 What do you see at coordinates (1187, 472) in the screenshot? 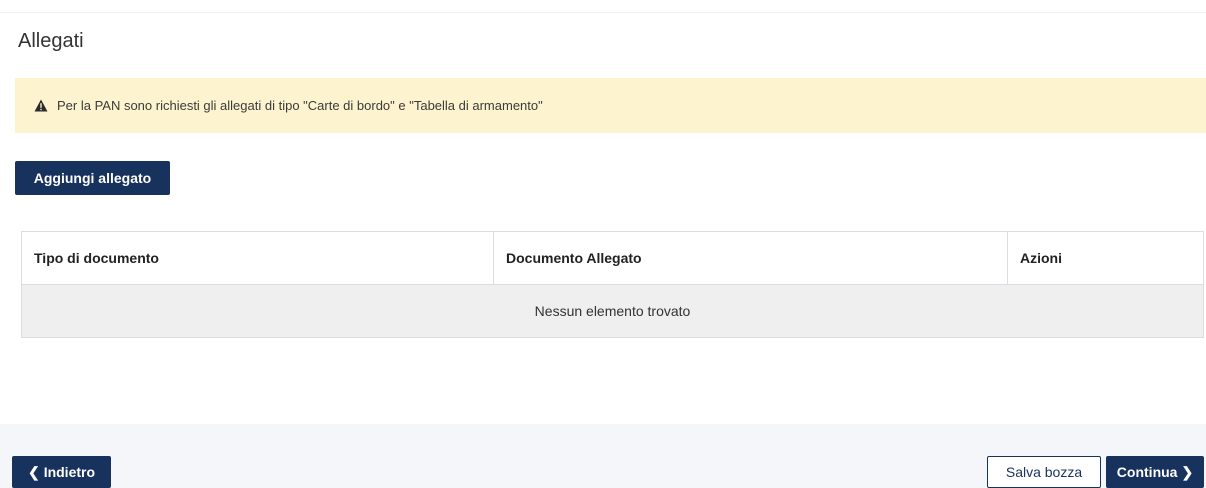
I see `chevron-right-icon: ❯` at bounding box center [1187, 472].